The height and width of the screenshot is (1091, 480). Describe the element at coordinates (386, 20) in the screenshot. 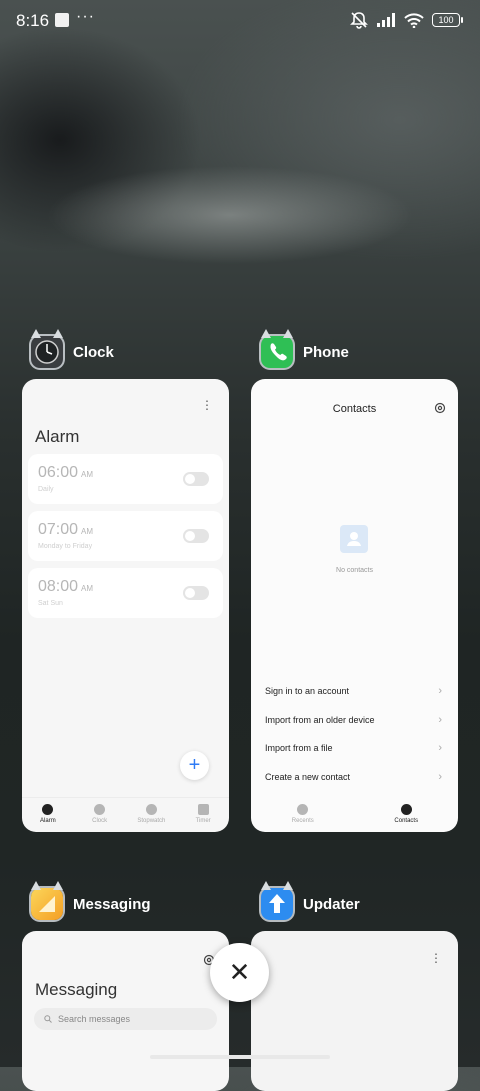

I see `signal-icon` at that location.